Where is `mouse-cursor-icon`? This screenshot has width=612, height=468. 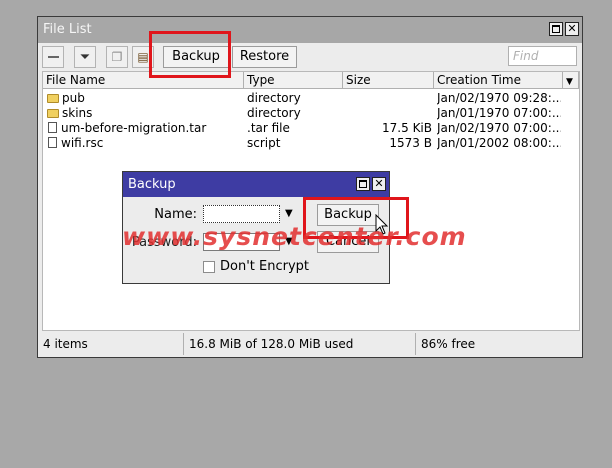
mouse-cursor-icon is located at coordinates (382, 224).